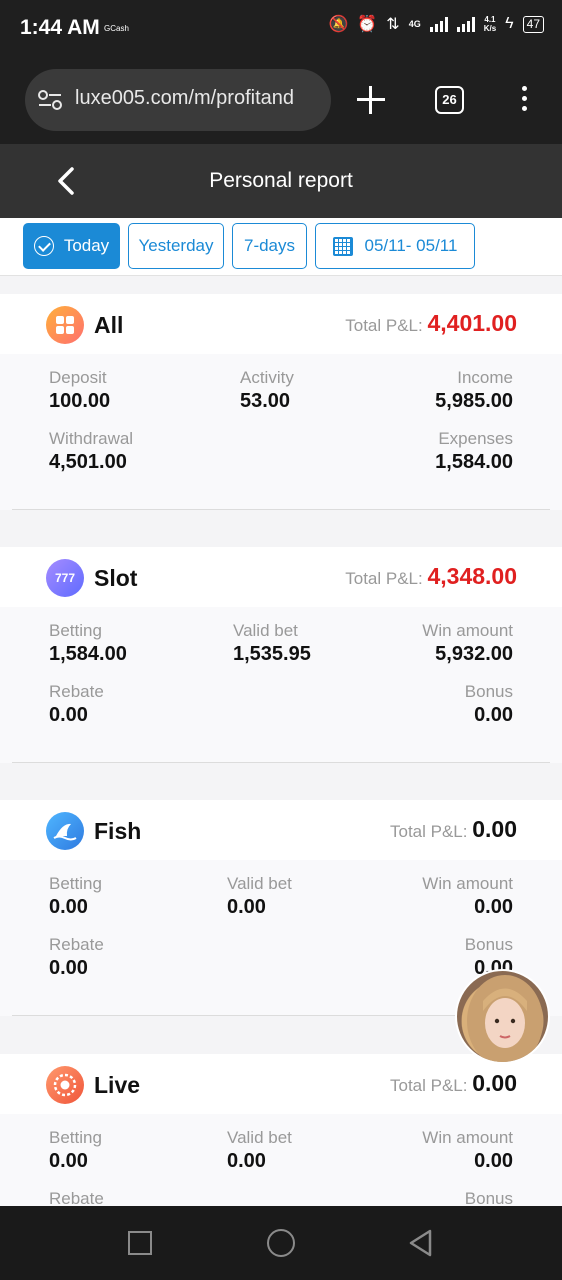 This screenshot has height=1280, width=562. Describe the element at coordinates (533, 24) in the screenshot. I see `battery-icon: 47` at that location.